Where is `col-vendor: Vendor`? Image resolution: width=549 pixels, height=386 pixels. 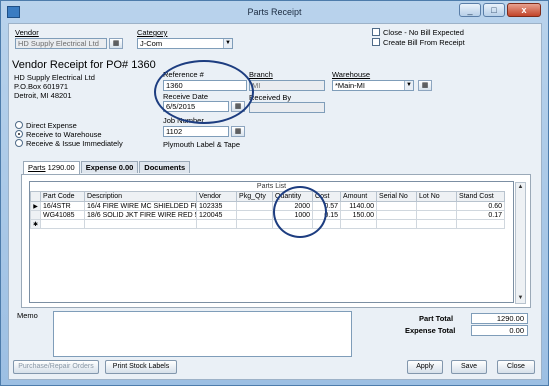 col-vendor: Vendor is located at coordinates (217, 196).